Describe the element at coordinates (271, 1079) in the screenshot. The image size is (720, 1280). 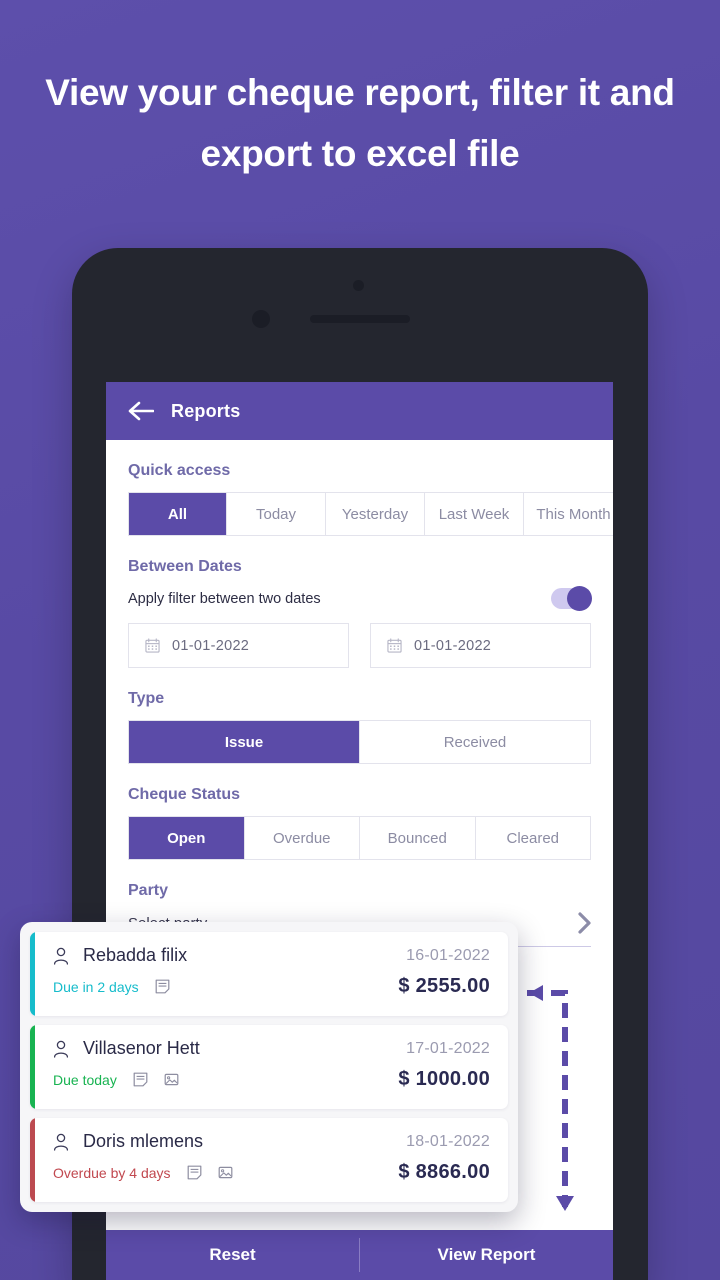
I see `list-item-bottom: Due today $ 1000.00` at that location.